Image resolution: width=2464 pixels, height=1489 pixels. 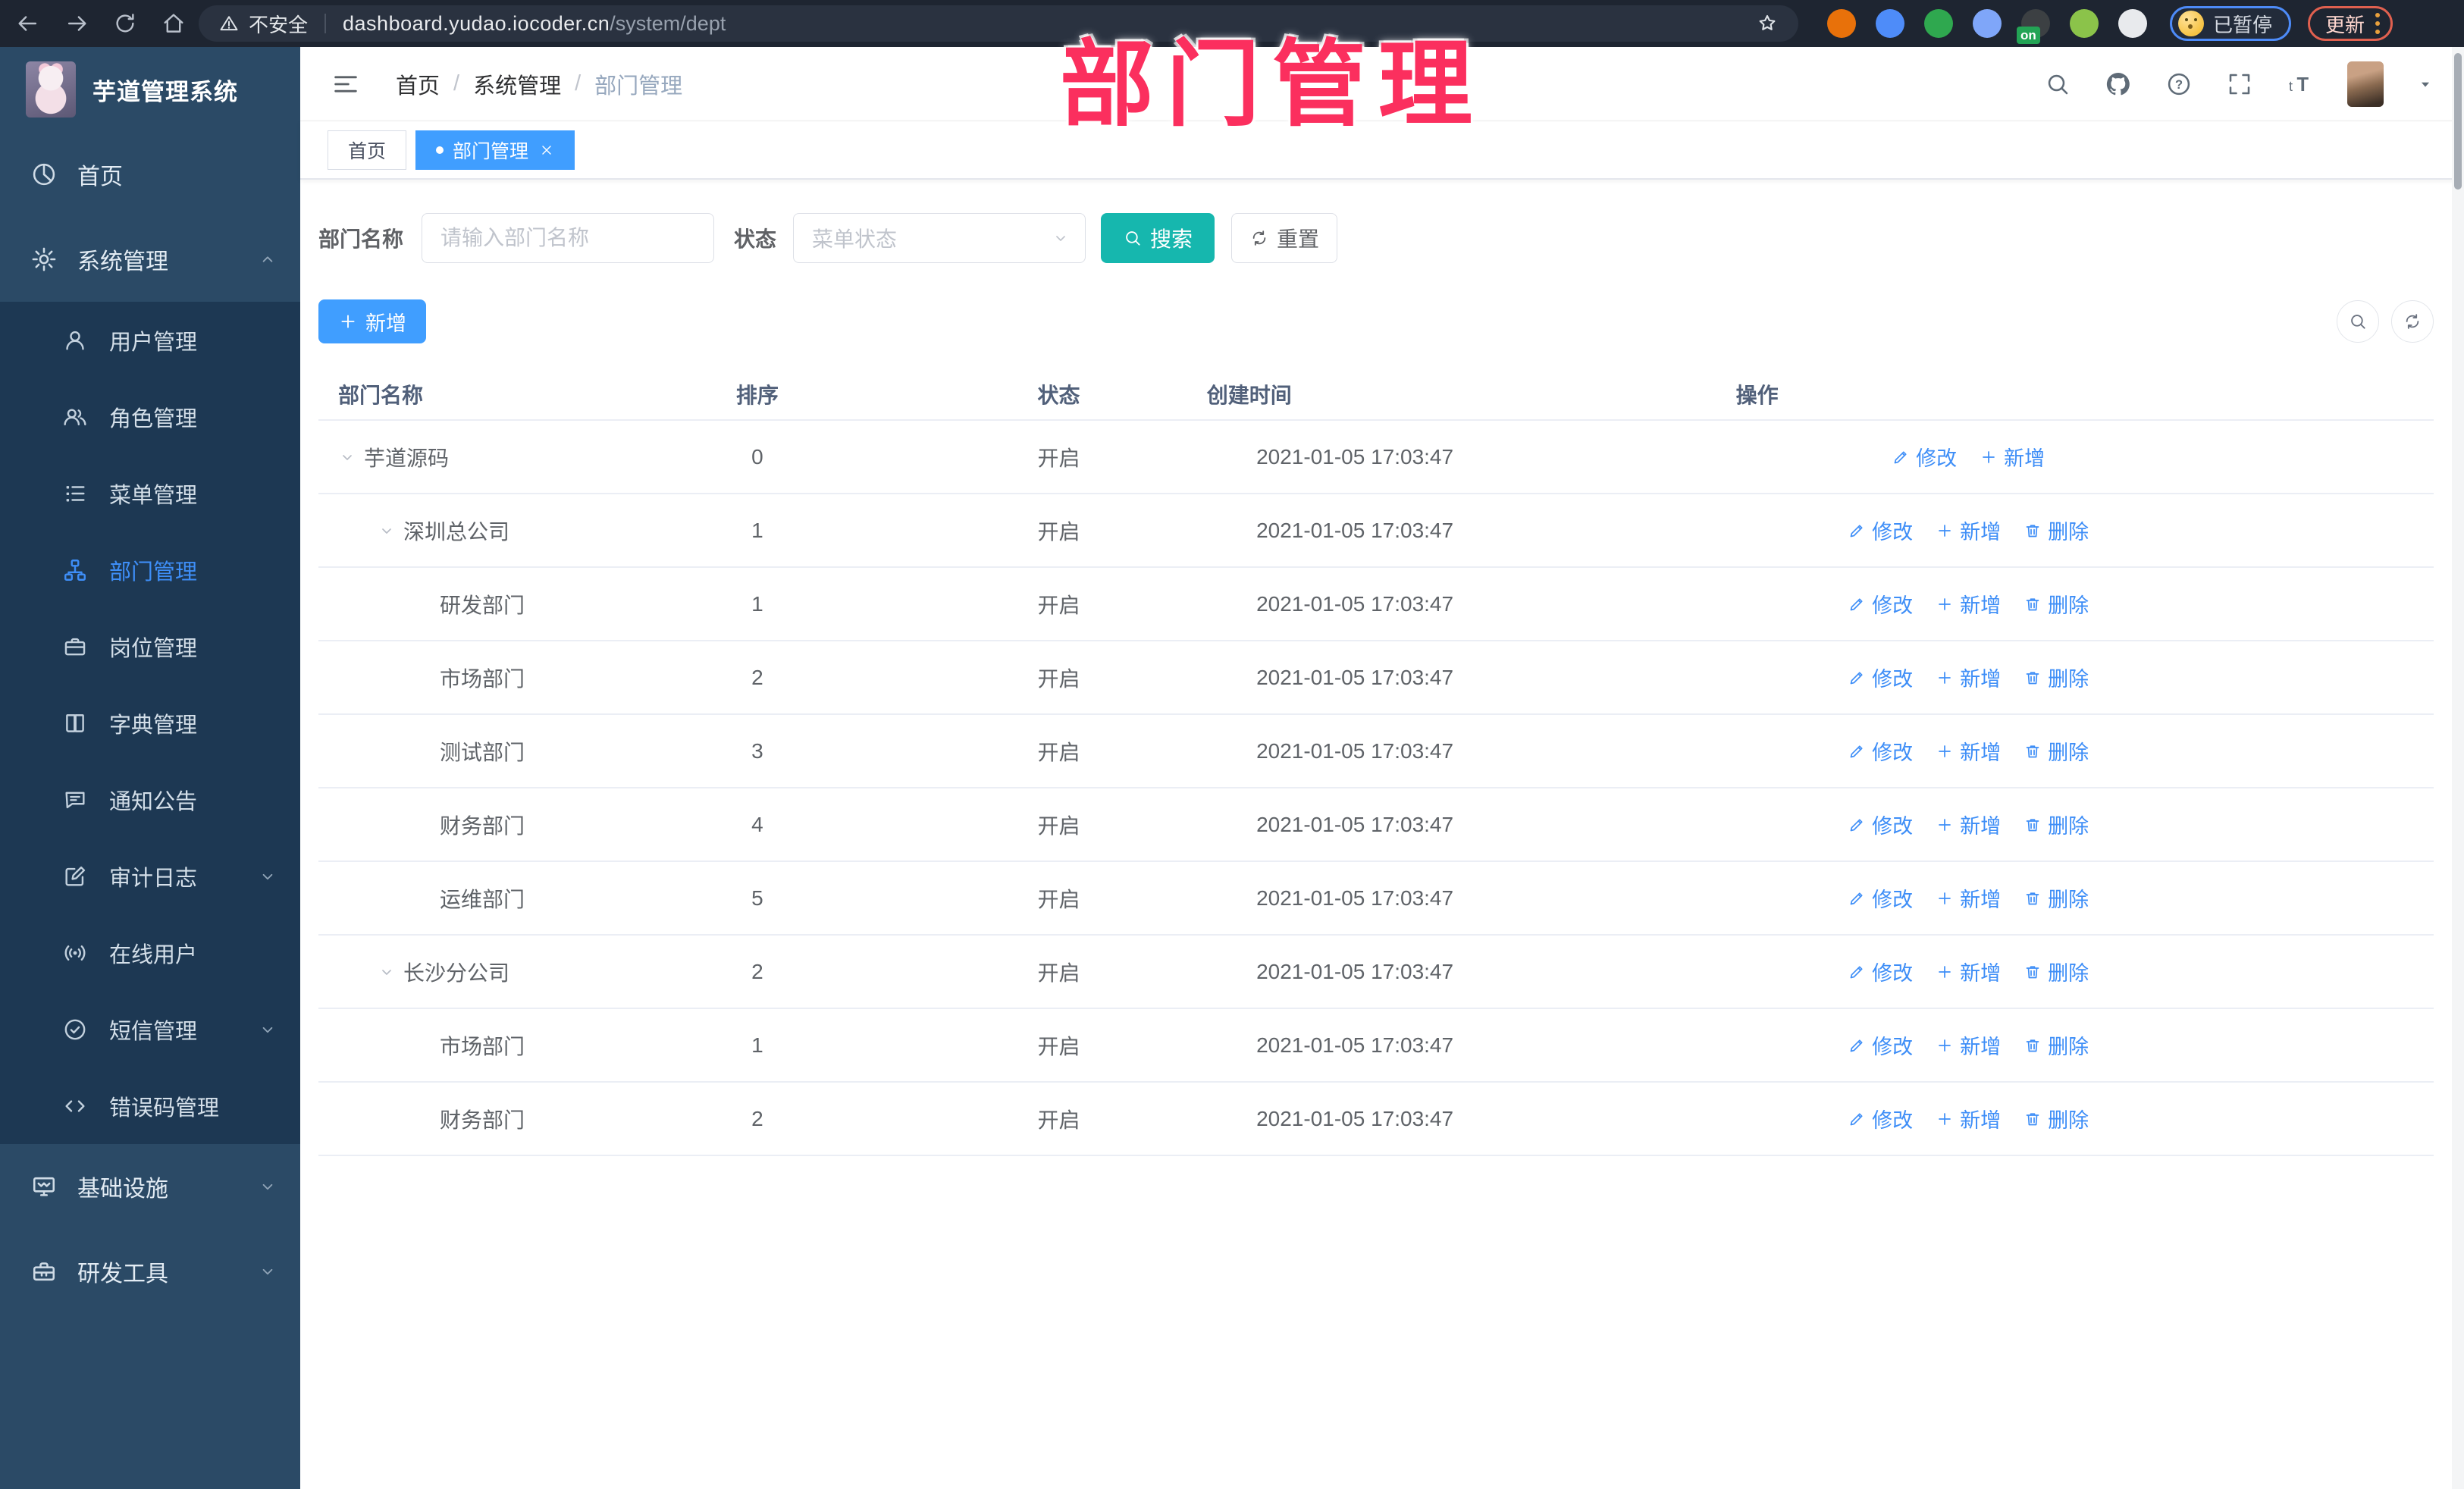 I want to click on row-action-label: 修改, so click(x=1893, y=752).